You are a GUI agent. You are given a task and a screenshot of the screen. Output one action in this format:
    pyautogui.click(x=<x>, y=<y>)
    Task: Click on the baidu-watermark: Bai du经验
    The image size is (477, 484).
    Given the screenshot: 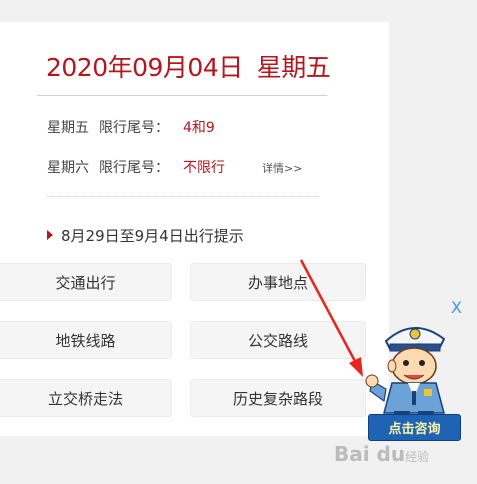 What is the action you would take?
    pyautogui.click(x=381, y=454)
    